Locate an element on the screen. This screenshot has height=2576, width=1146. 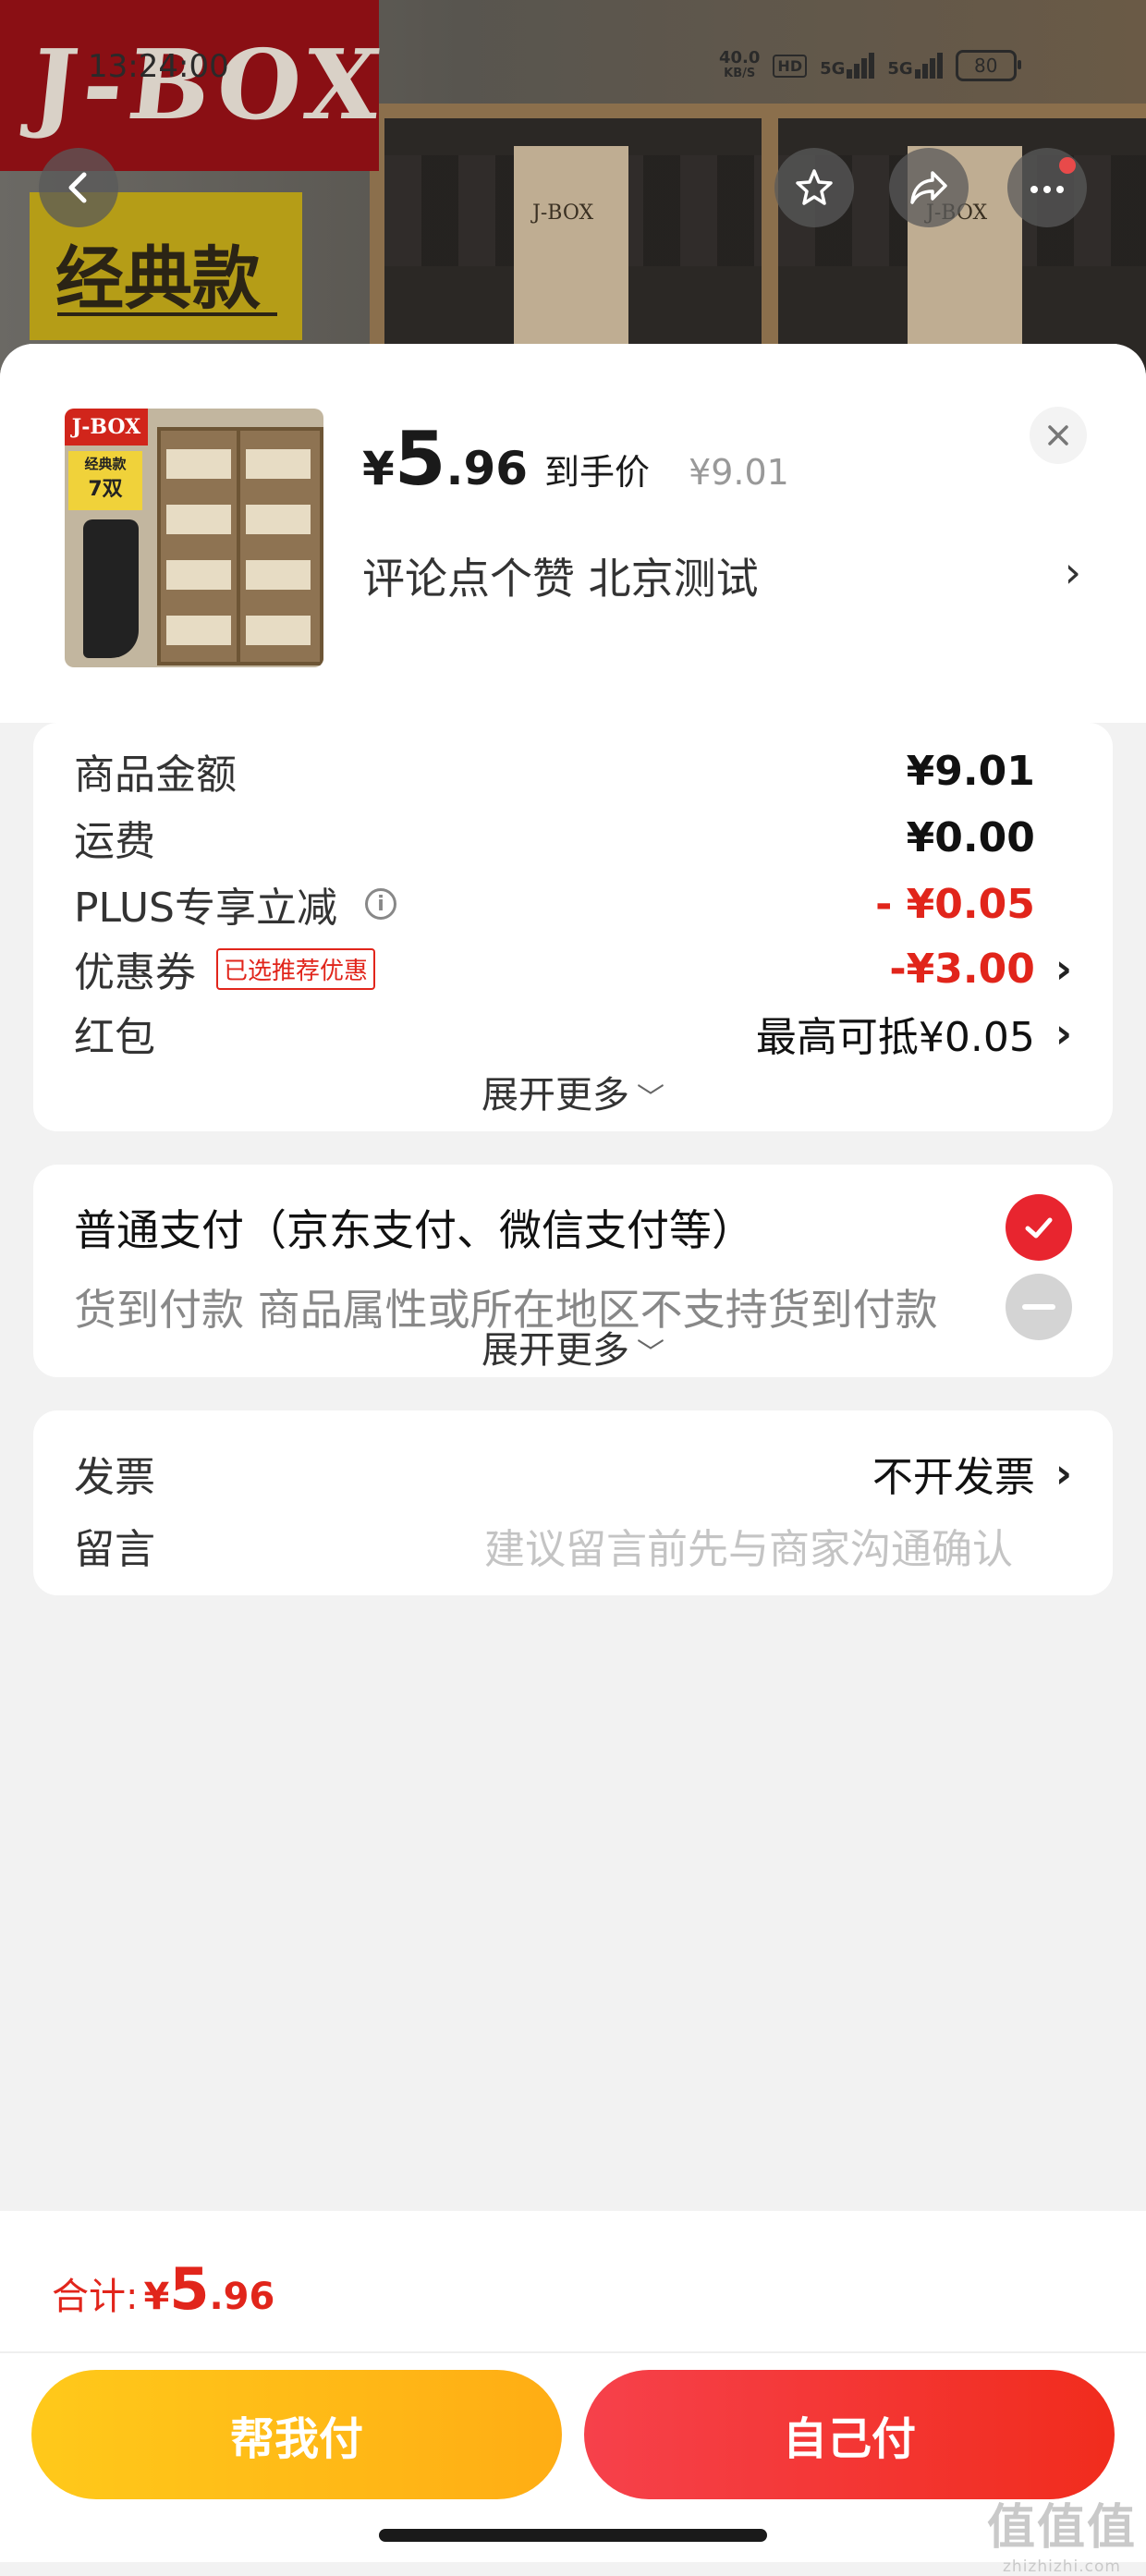
product-thumbnail: J-BOX 经典款 7双 is located at coordinates (194, 538).